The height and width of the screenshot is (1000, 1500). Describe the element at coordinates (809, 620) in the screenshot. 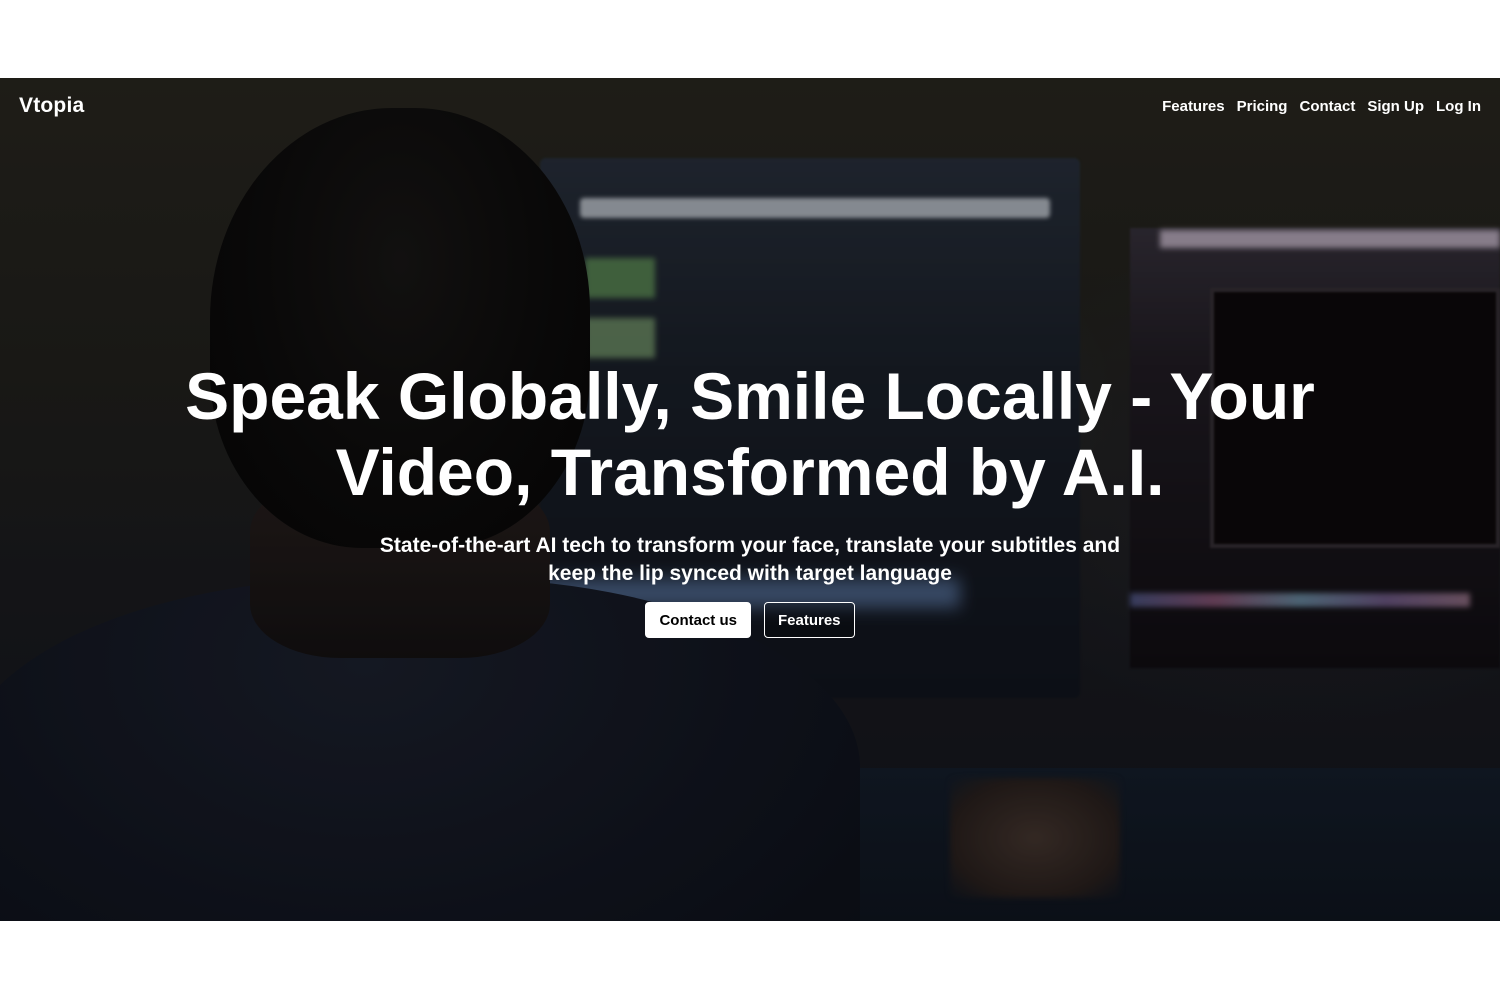

I see `features-button: Features` at that location.